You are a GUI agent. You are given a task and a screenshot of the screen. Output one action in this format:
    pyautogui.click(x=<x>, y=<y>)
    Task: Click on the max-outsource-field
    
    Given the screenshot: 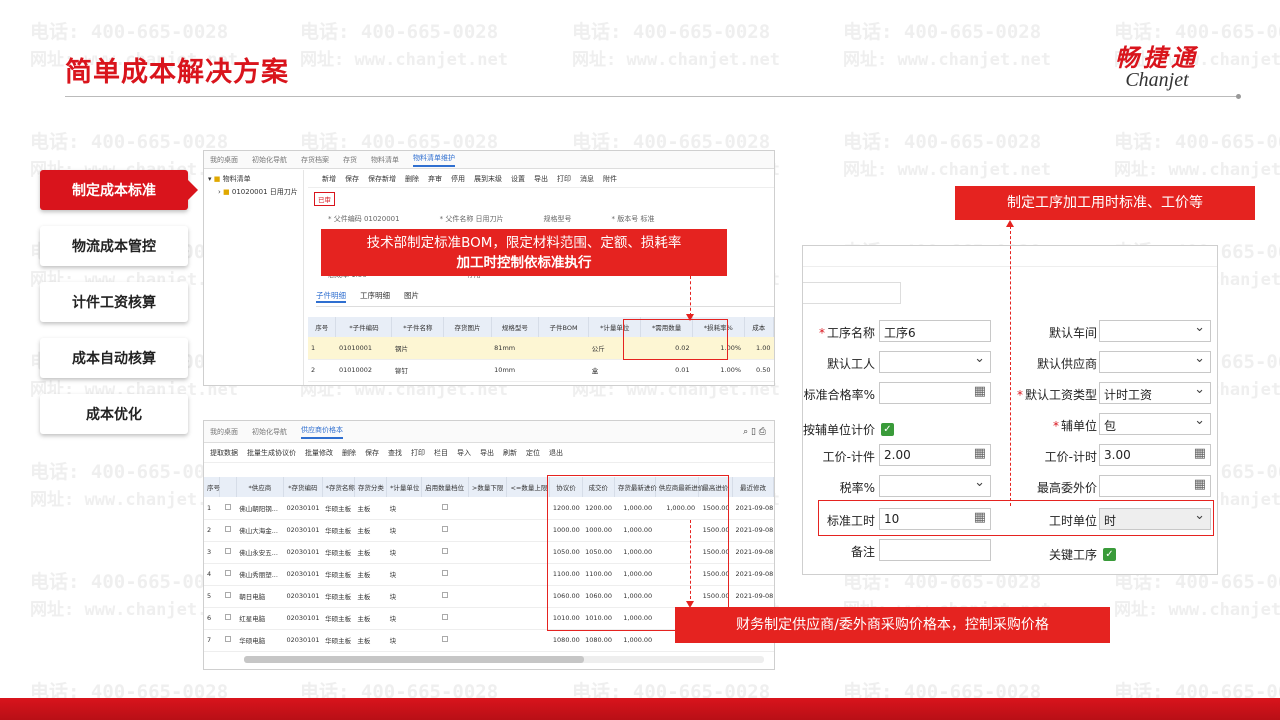 What is the action you would take?
    pyautogui.click(x=1155, y=486)
    